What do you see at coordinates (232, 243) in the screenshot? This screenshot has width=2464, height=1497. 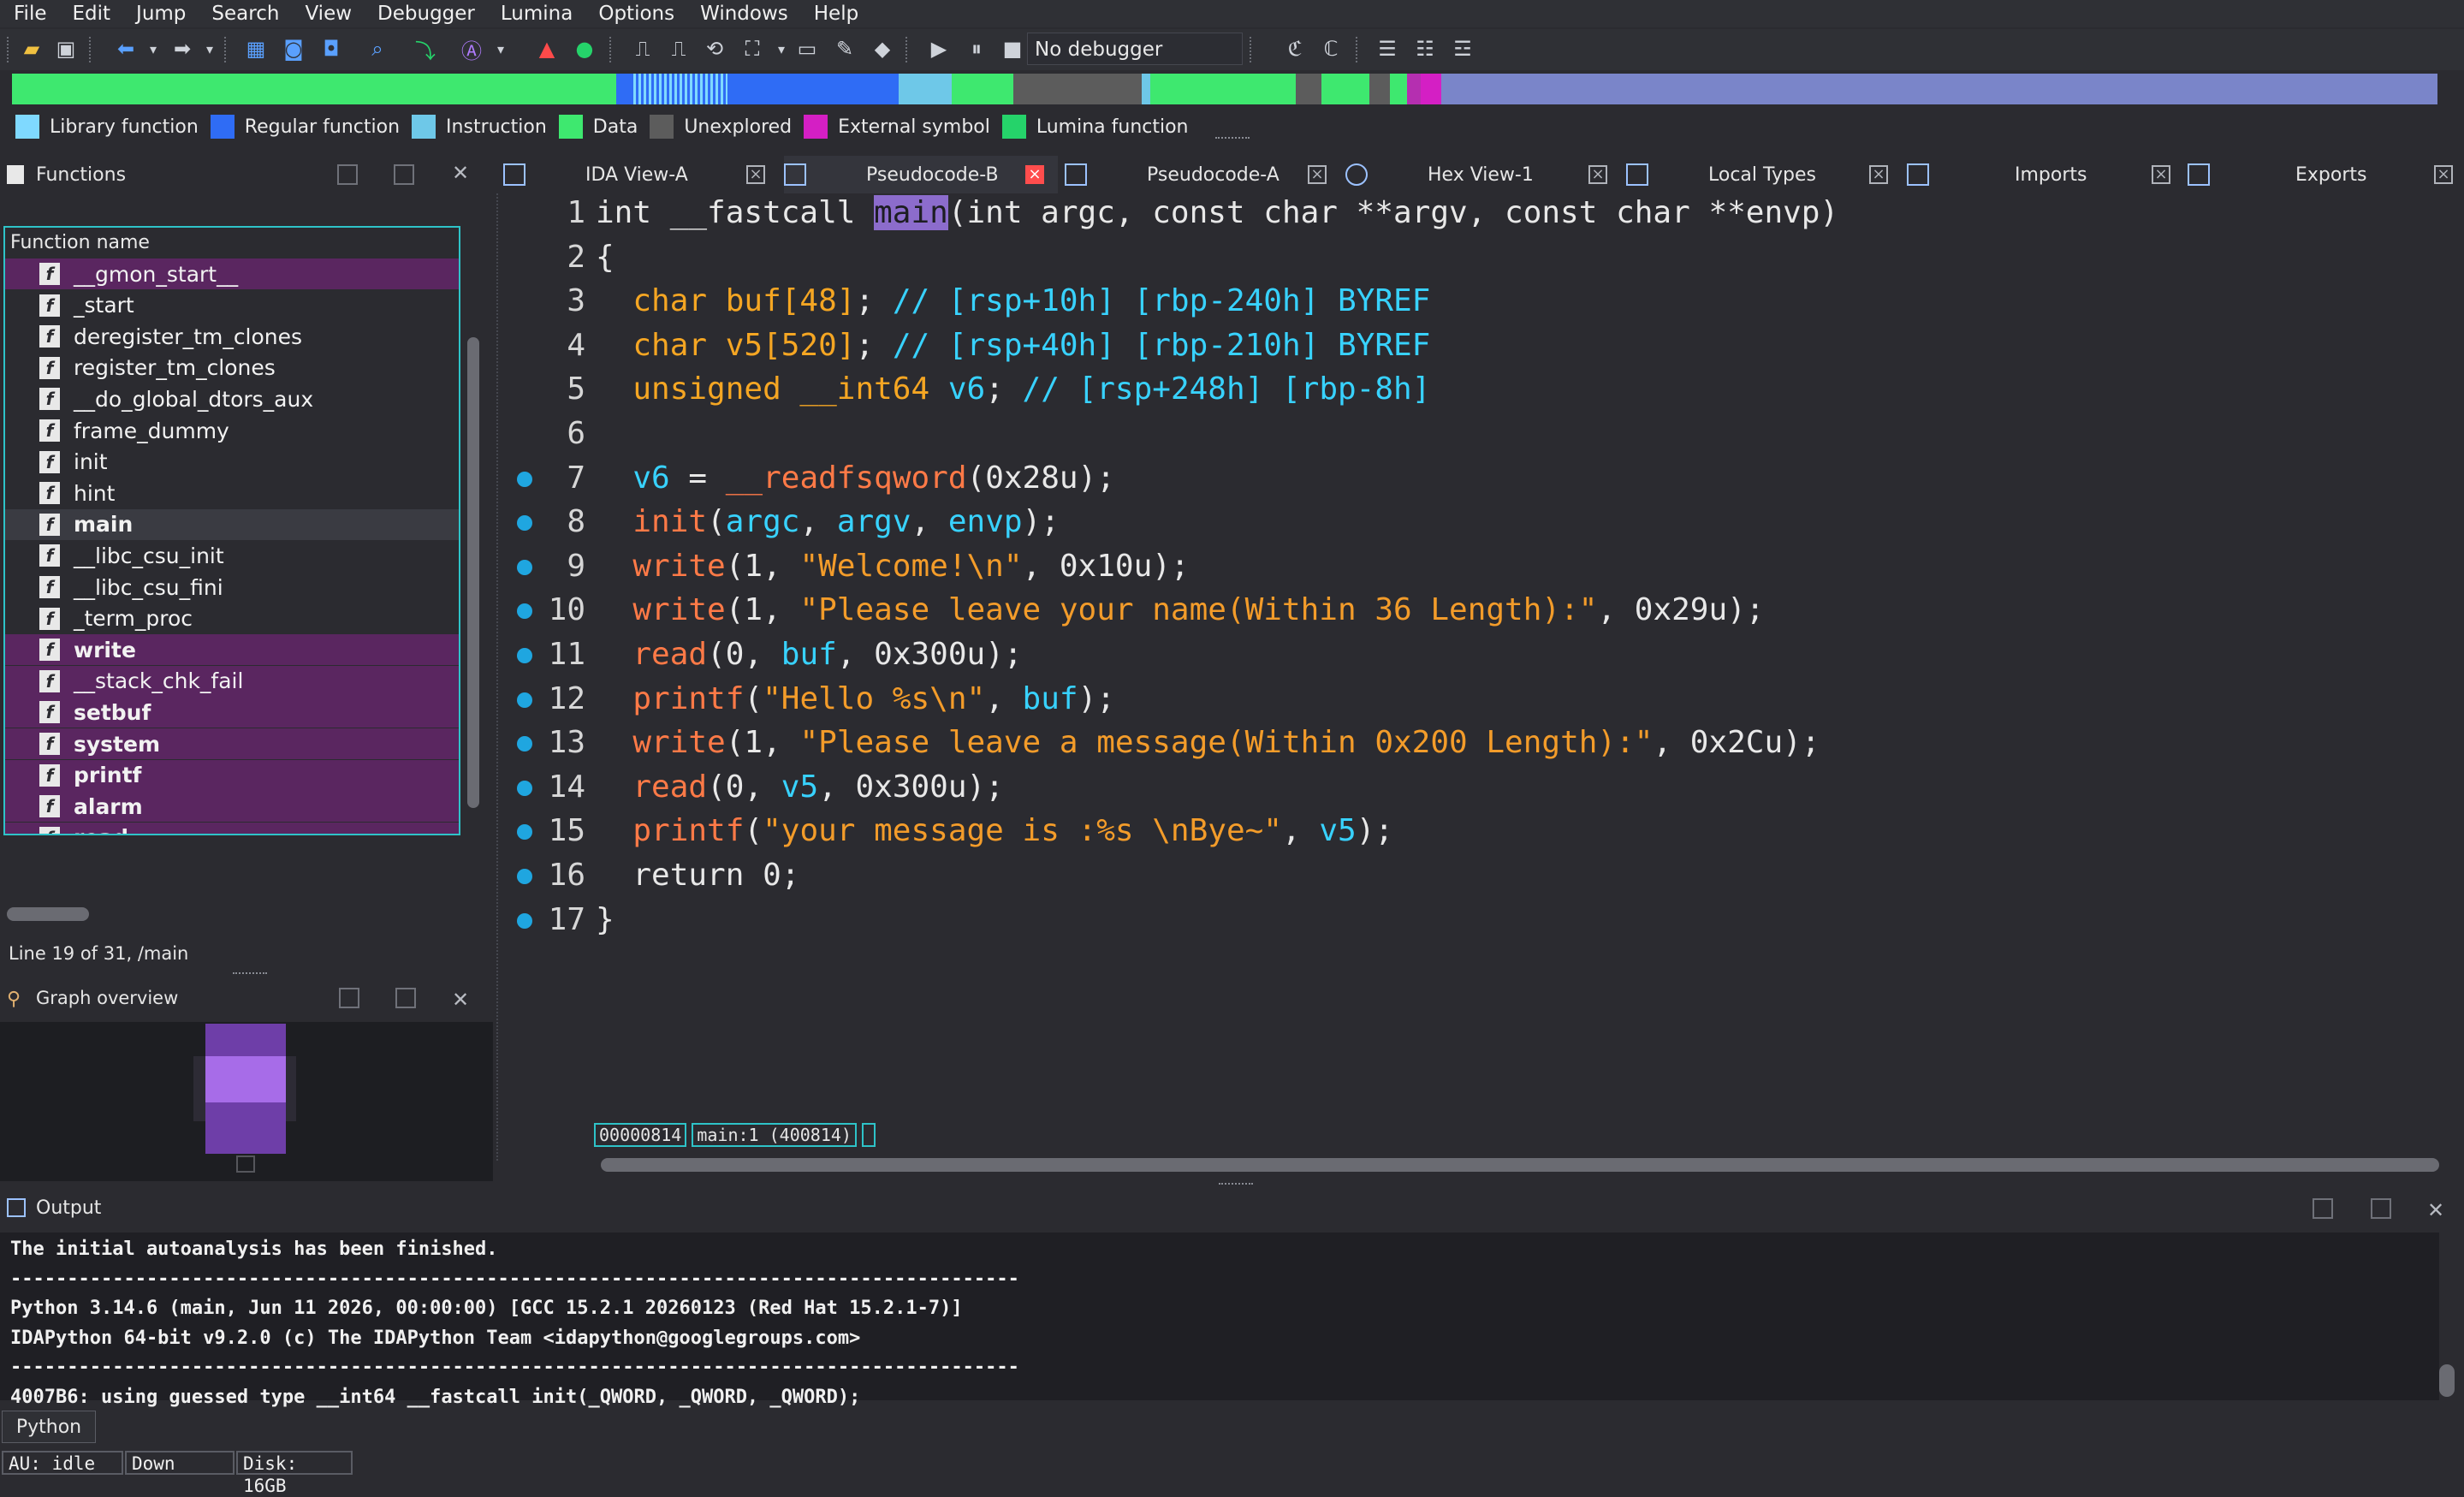 I see `column-header-function-name: Function name` at bounding box center [232, 243].